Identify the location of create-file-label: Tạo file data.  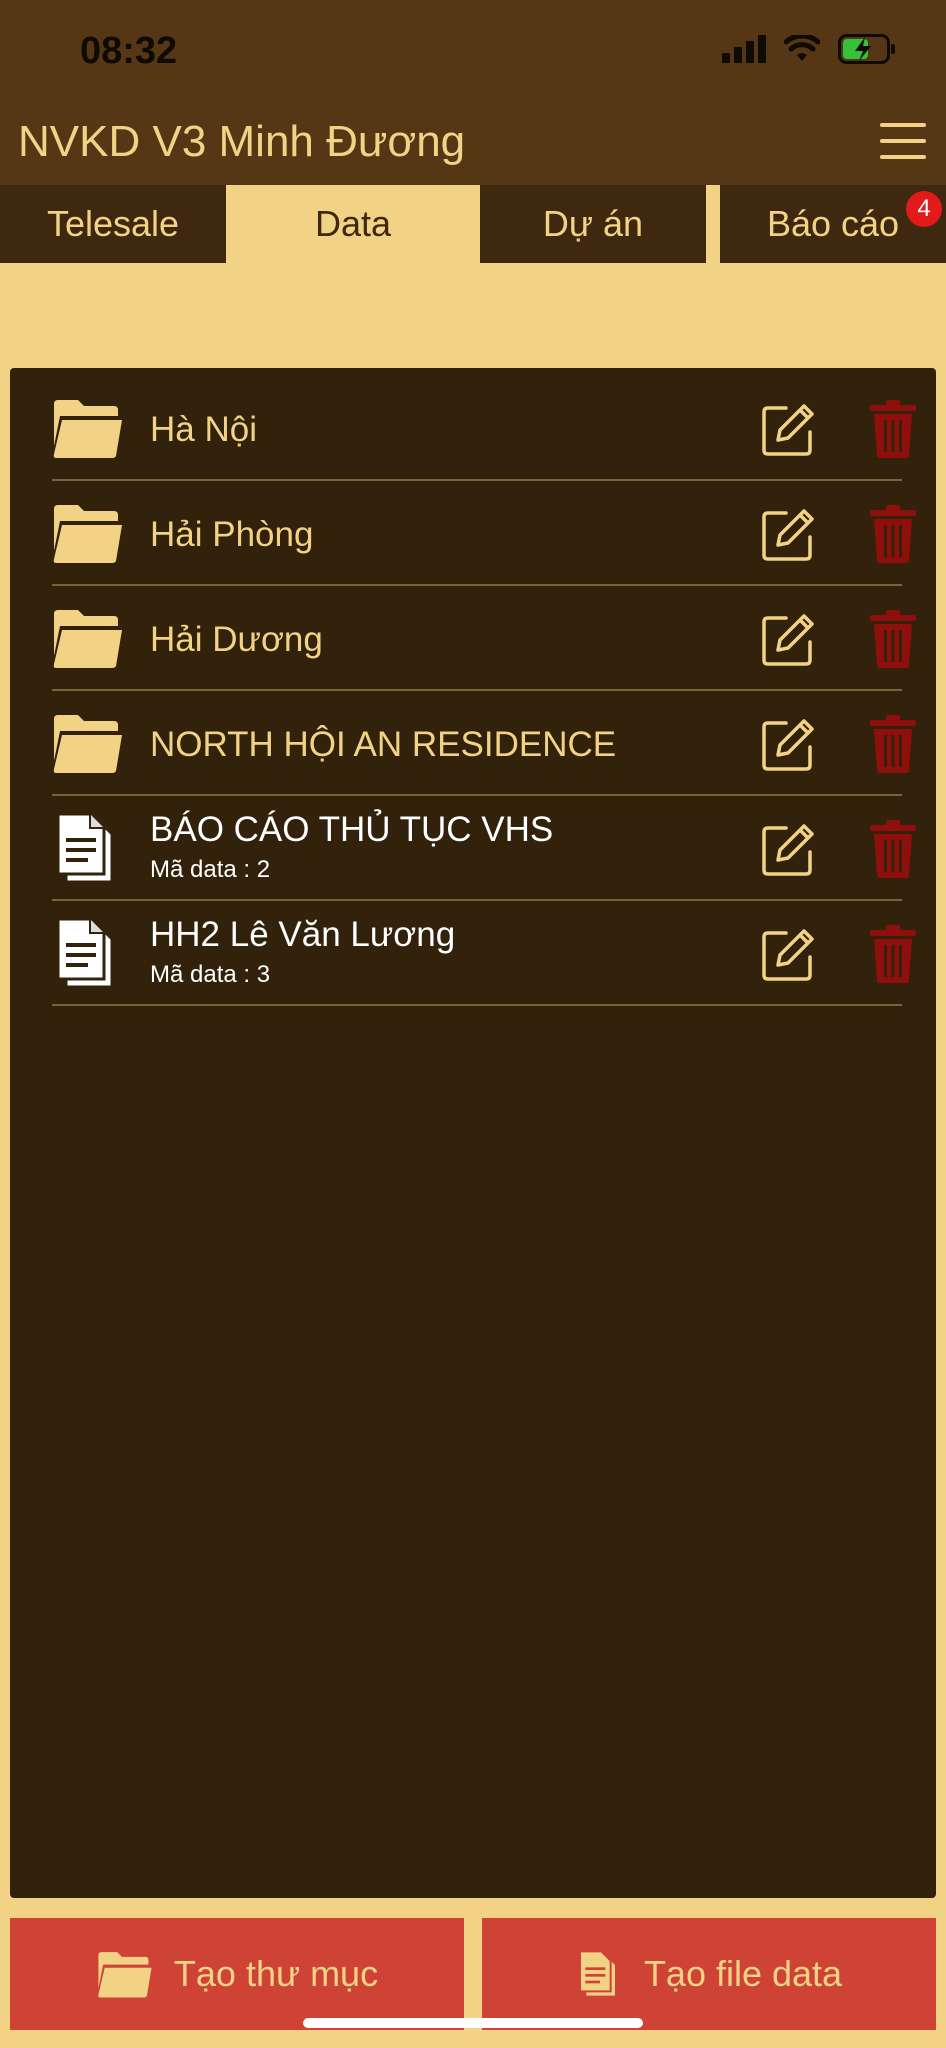
(743, 1973).